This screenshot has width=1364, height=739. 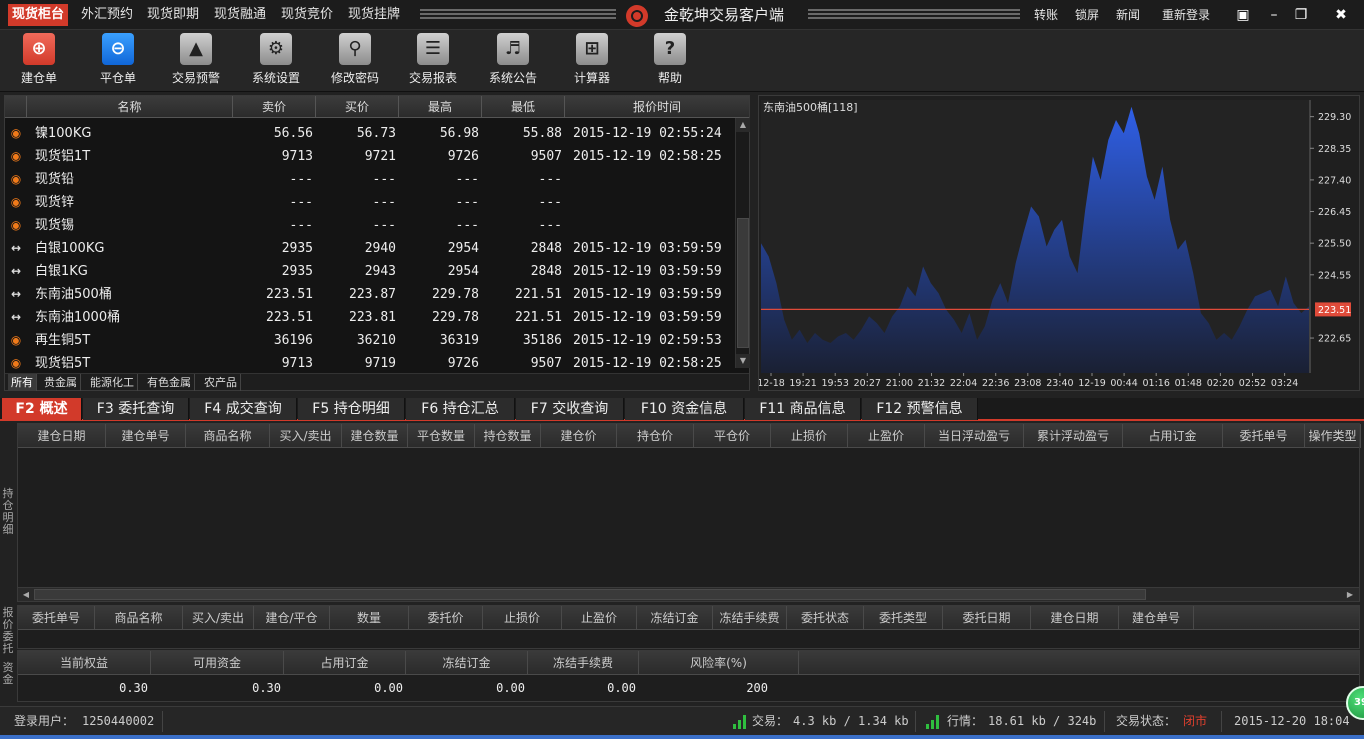 What do you see at coordinates (228, 436) in the screenshot?
I see `positions-header-cell: 商品名称` at bounding box center [228, 436].